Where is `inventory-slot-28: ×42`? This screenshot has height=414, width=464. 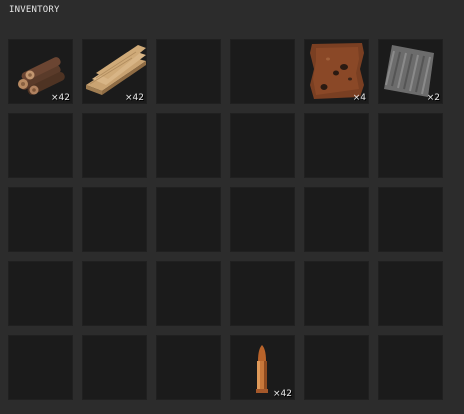 inventory-slot-28: ×42 is located at coordinates (262, 367).